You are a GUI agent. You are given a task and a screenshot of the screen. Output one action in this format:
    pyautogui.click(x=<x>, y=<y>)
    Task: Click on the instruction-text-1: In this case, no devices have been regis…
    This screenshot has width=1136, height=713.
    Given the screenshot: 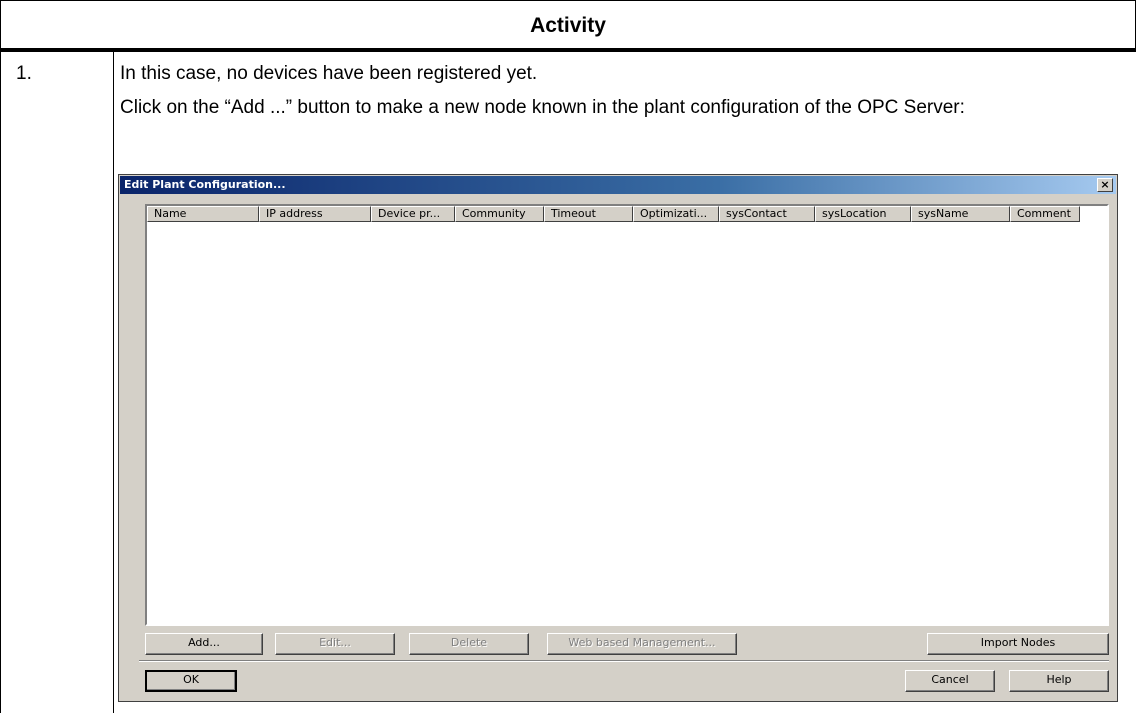 What is the action you would take?
    pyautogui.click(x=329, y=73)
    